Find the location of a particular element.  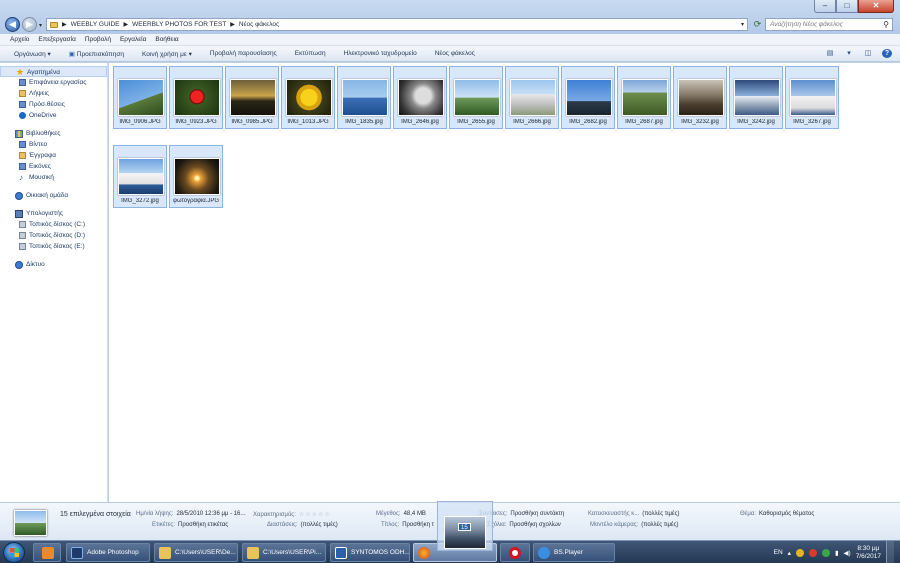

file-name: IMG_2682.jpg is located at coordinates (588, 122).